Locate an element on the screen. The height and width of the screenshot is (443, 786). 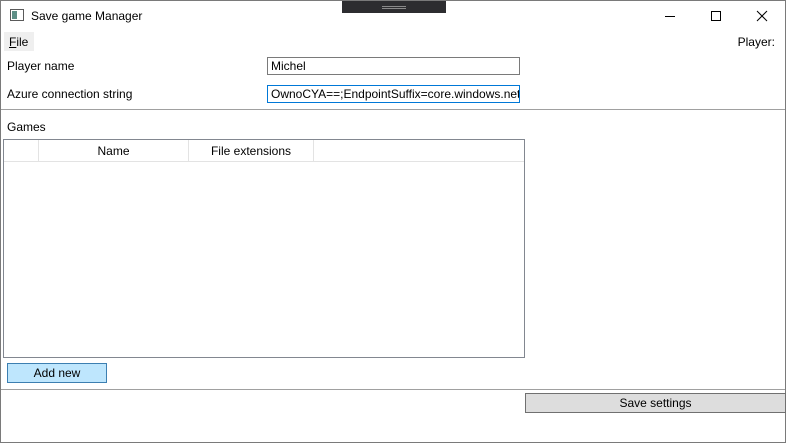
minimize-icon is located at coordinates (670, 16).